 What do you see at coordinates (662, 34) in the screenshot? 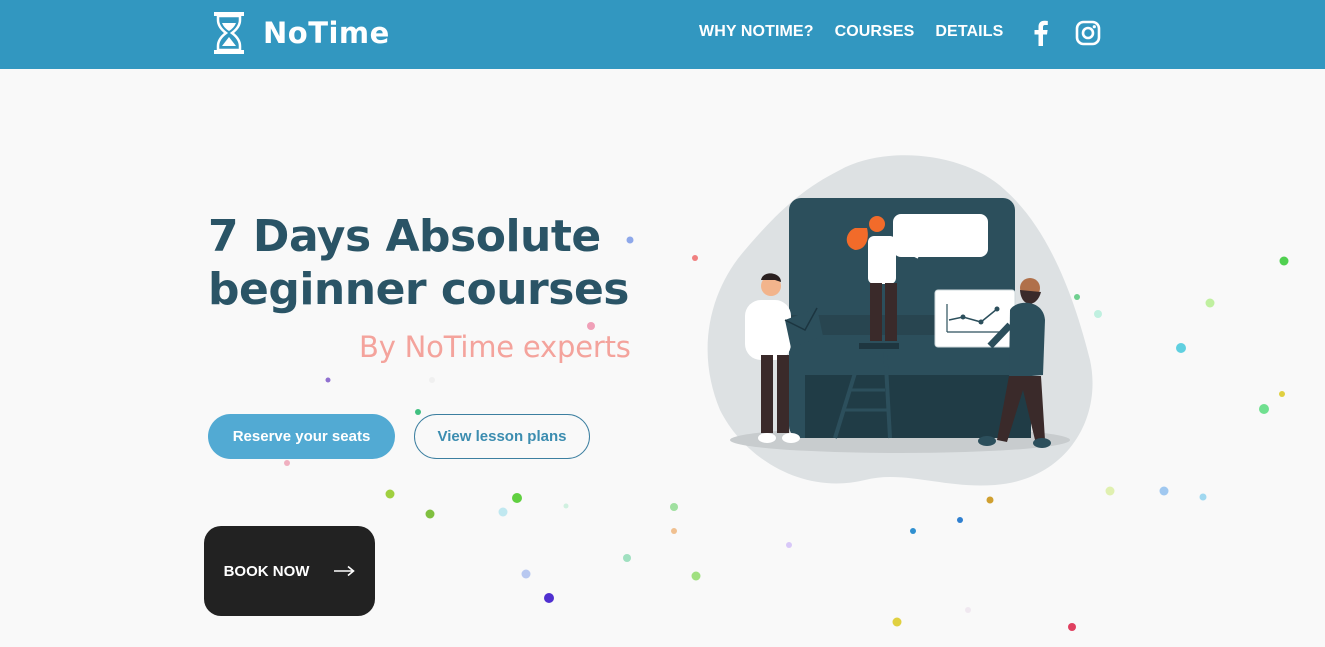
I see `top-navbar: NoTime WHY NOTIME? COURSES DETAILS` at bounding box center [662, 34].